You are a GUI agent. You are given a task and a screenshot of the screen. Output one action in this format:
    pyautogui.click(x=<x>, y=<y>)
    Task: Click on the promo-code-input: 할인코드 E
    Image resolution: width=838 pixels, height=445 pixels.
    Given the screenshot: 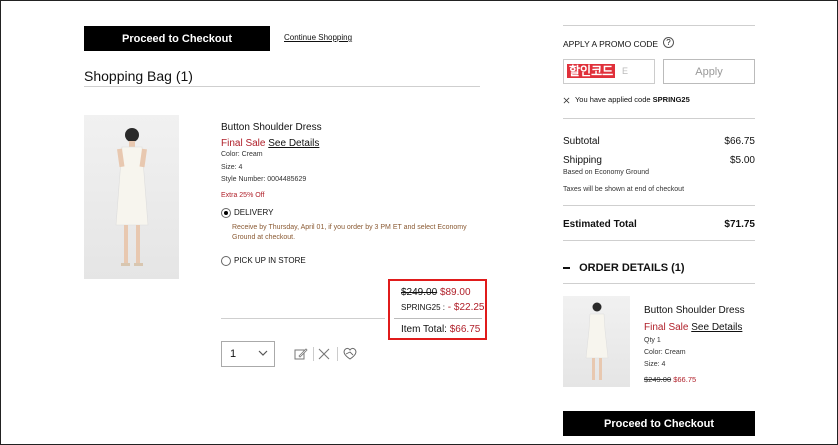 What is the action you would take?
    pyautogui.click(x=609, y=71)
    